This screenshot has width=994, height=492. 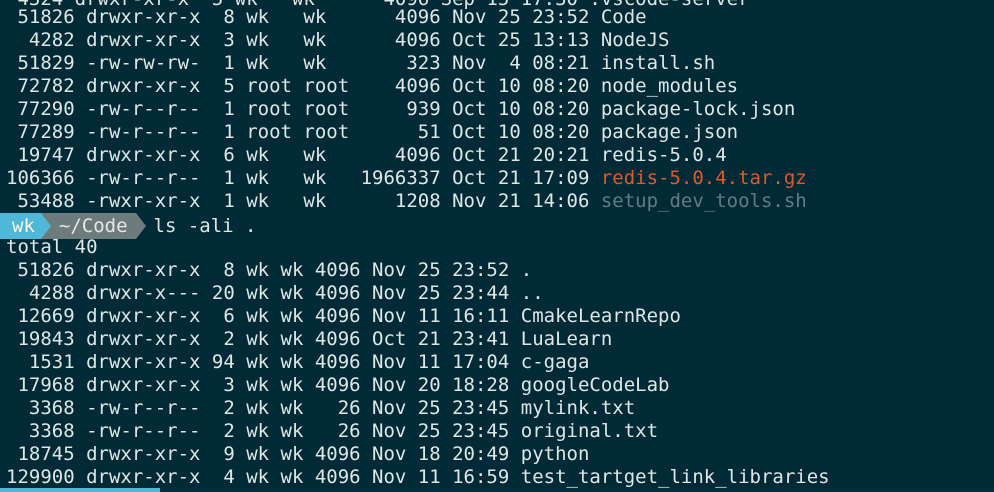 What do you see at coordinates (201, 226) in the screenshot?
I see `command-text: ls -ali .` at bounding box center [201, 226].